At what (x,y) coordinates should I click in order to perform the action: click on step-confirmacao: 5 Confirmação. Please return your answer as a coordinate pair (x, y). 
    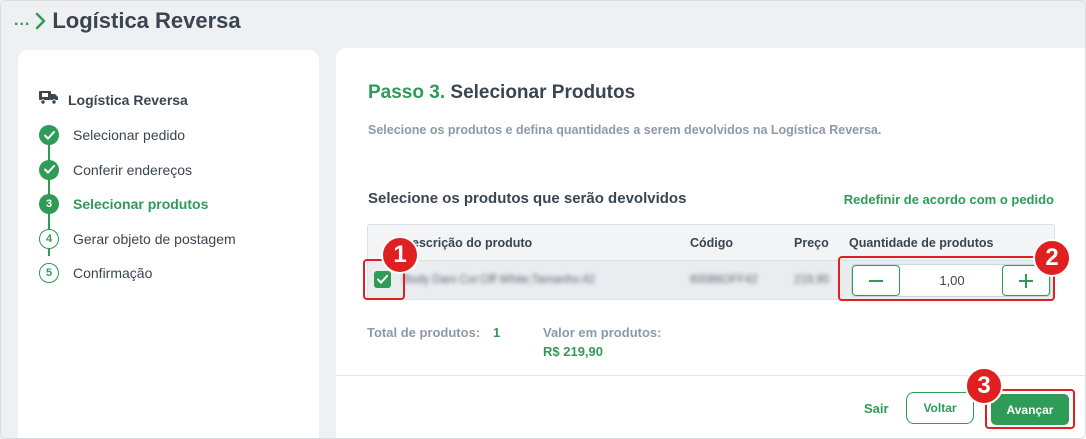
    Looking at the image, I should click on (137, 273).